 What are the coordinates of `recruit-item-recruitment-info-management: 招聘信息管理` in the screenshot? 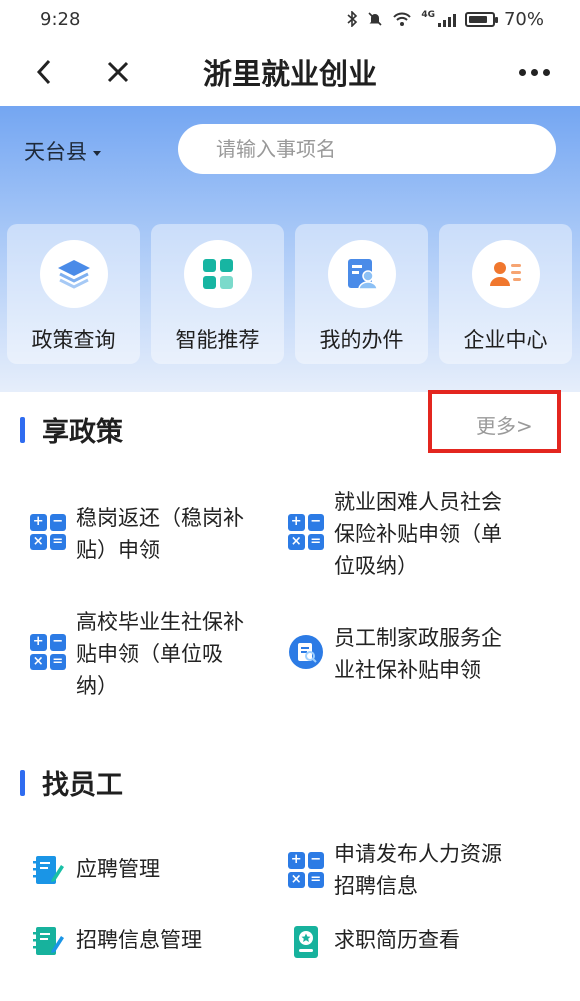 It's located at (116, 942).